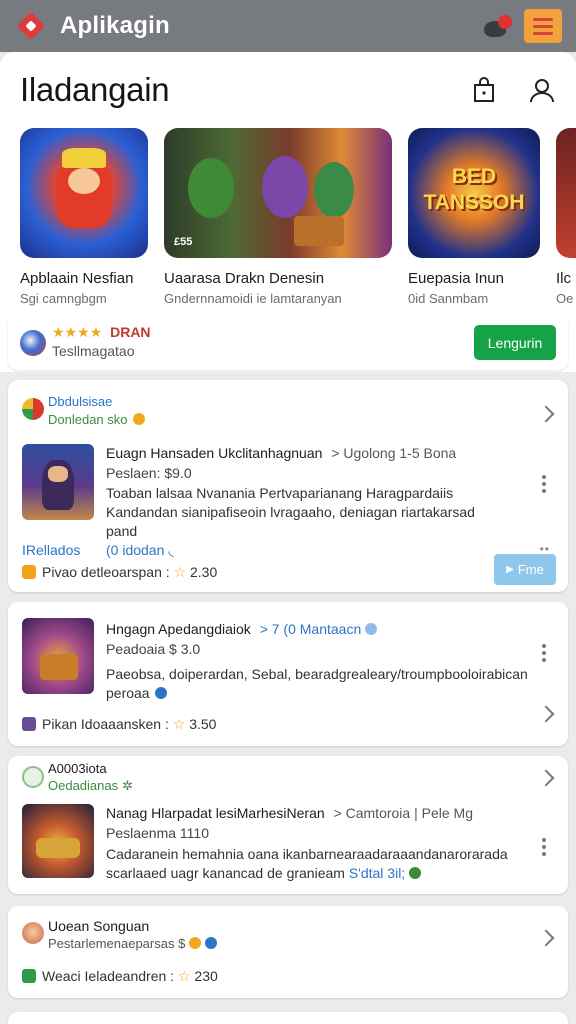 The width and height of the screenshot is (576, 1024). I want to click on carousel-item: Ilc Oe, so click(566, 223).